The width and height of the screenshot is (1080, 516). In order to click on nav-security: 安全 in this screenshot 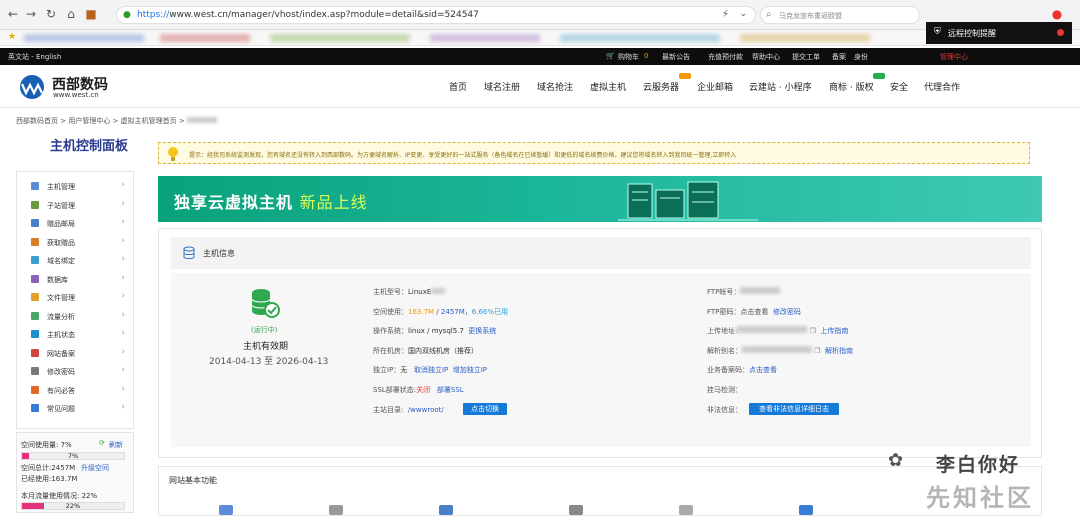, I will do `click(899, 86)`.